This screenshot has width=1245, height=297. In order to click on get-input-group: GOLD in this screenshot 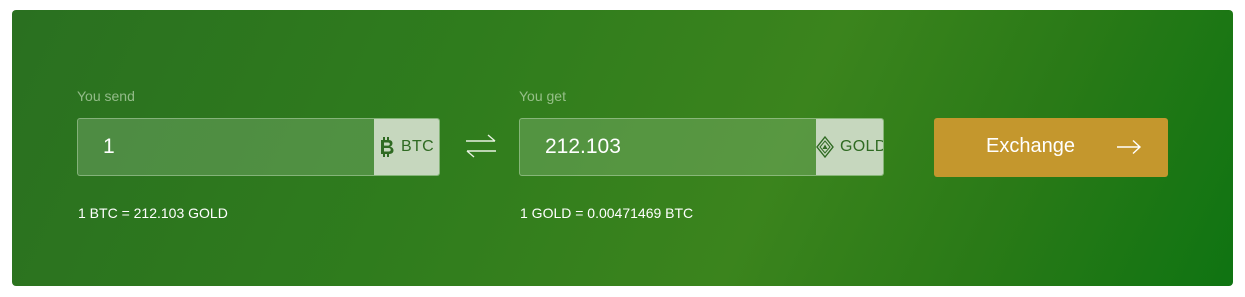, I will do `click(701, 147)`.